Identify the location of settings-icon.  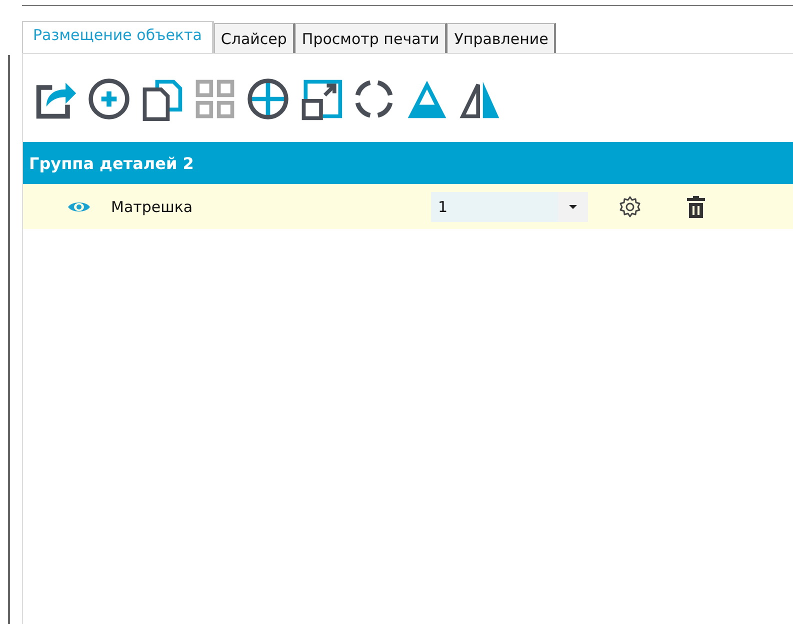
(630, 206).